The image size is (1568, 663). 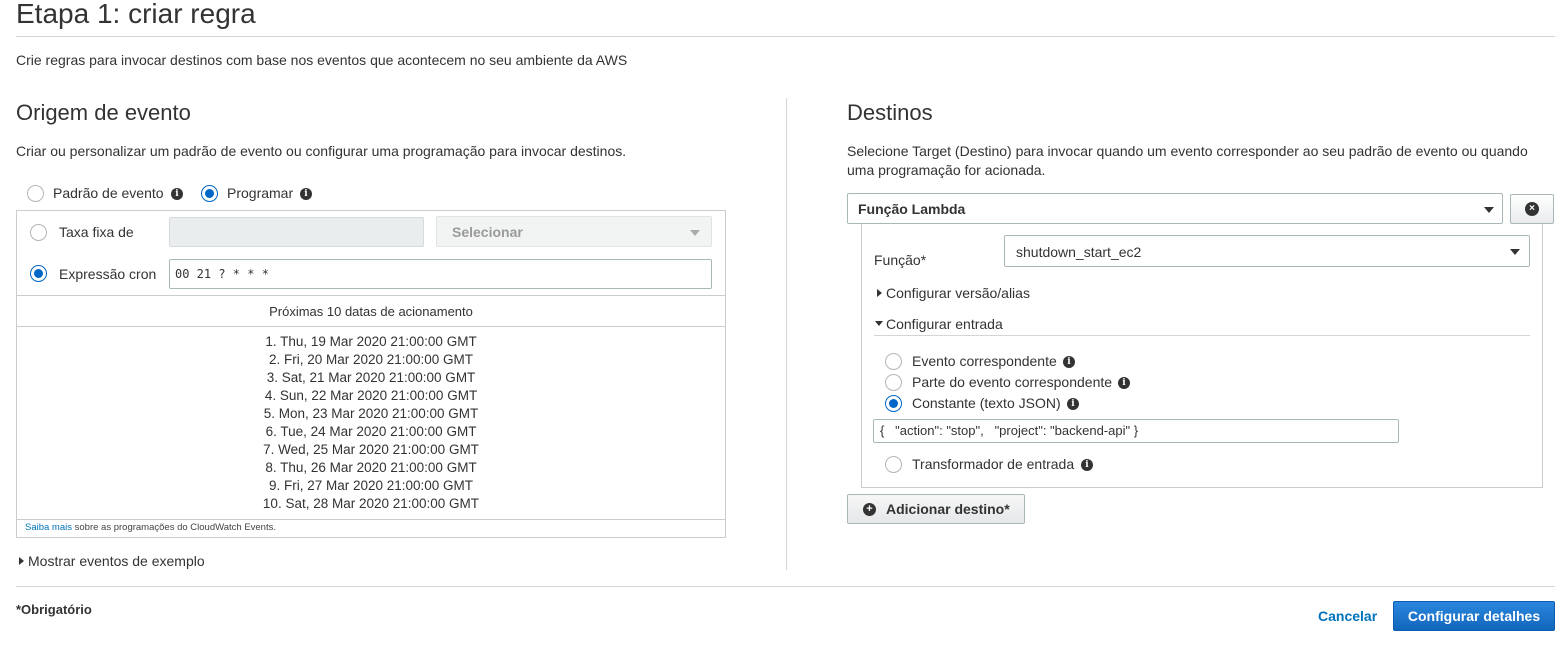 I want to click on matched-event-label: Evento correspondente, so click(x=984, y=361).